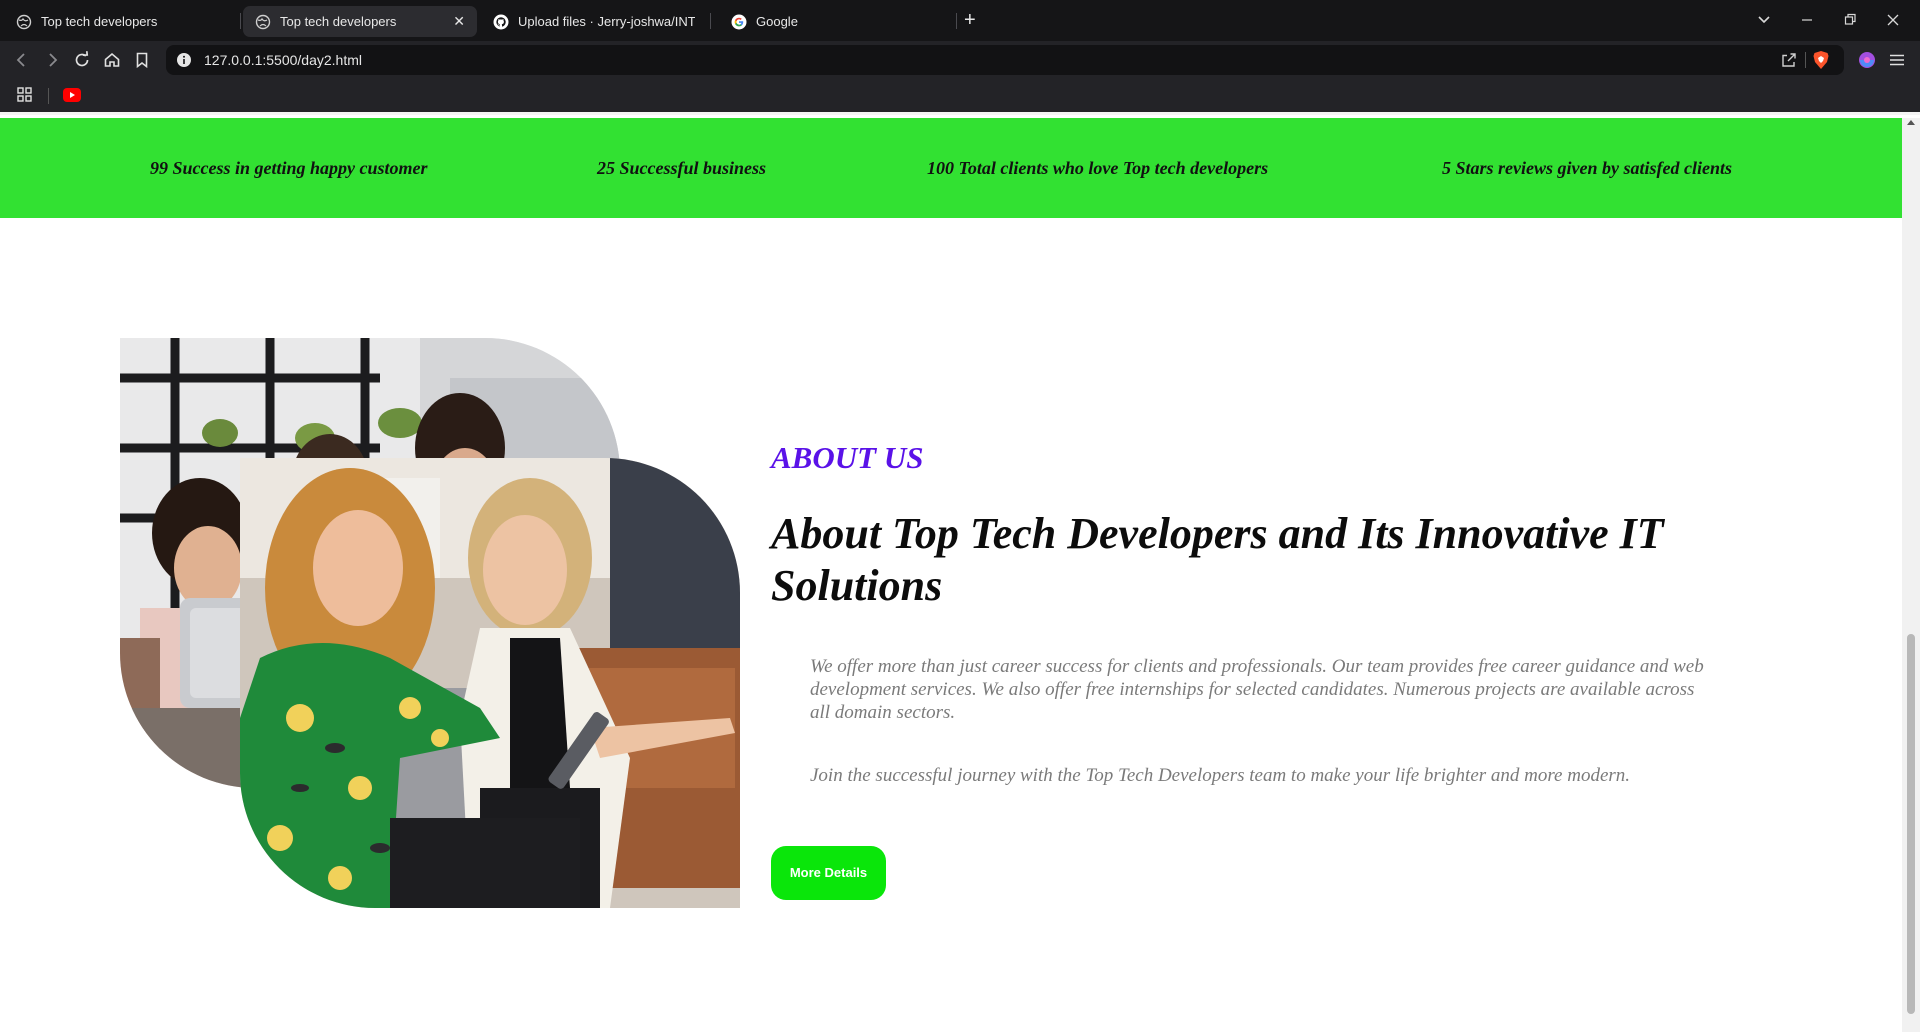 This screenshot has width=1920, height=1032. What do you see at coordinates (1911, 824) in the screenshot?
I see `scrollbar-thumb` at bounding box center [1911, 824].